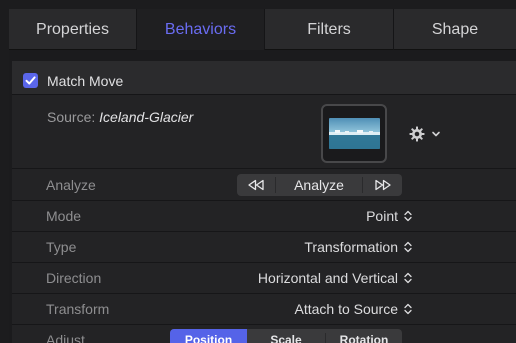  I want to click on fast-forward-icon, so click(382, 185).